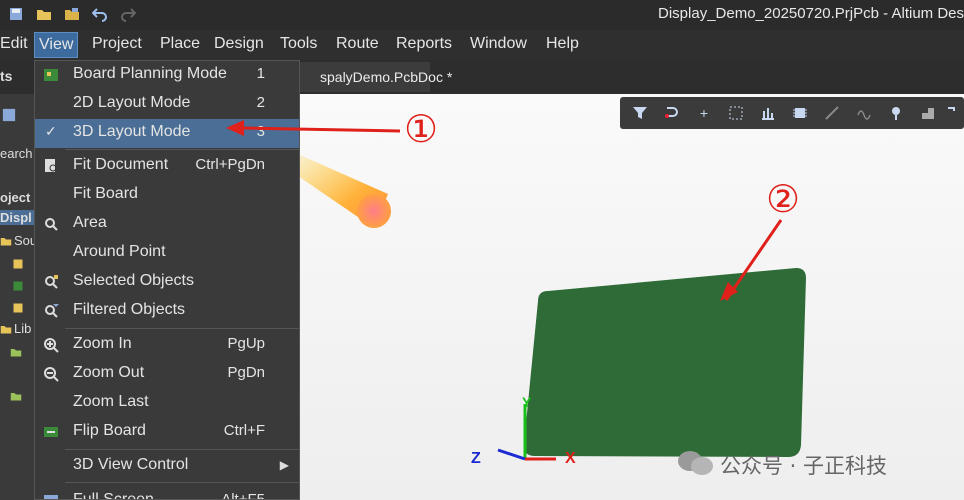 The image size is (964, 500). Describe the element at coordinates (25, 240) in the screenshot. I see `tree-source: Sou` at that location.